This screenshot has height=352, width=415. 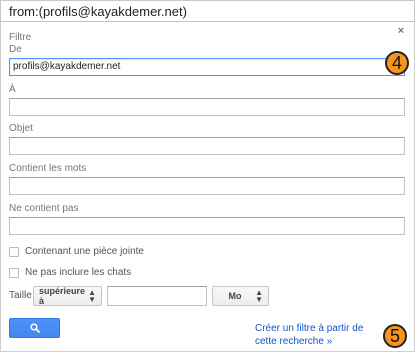 I want to click on callout-badge-4: 4, so click(x=397, y=63).